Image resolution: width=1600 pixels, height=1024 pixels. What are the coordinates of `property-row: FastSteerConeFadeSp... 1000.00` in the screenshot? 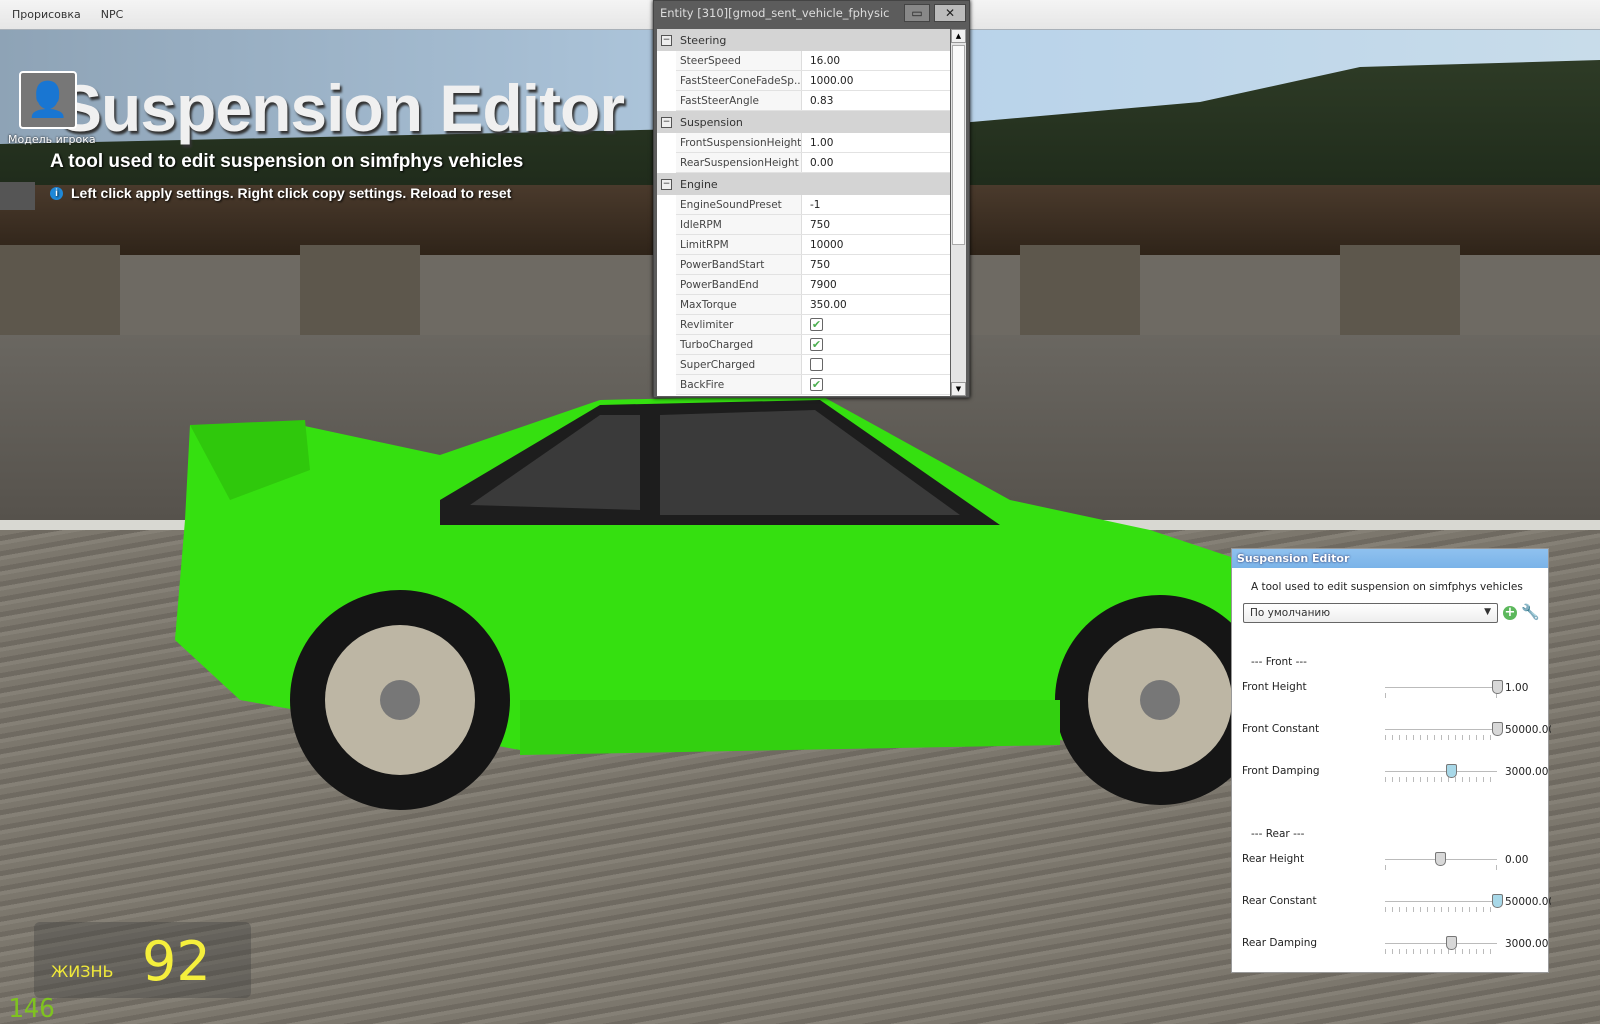 It's located at (813, 81).